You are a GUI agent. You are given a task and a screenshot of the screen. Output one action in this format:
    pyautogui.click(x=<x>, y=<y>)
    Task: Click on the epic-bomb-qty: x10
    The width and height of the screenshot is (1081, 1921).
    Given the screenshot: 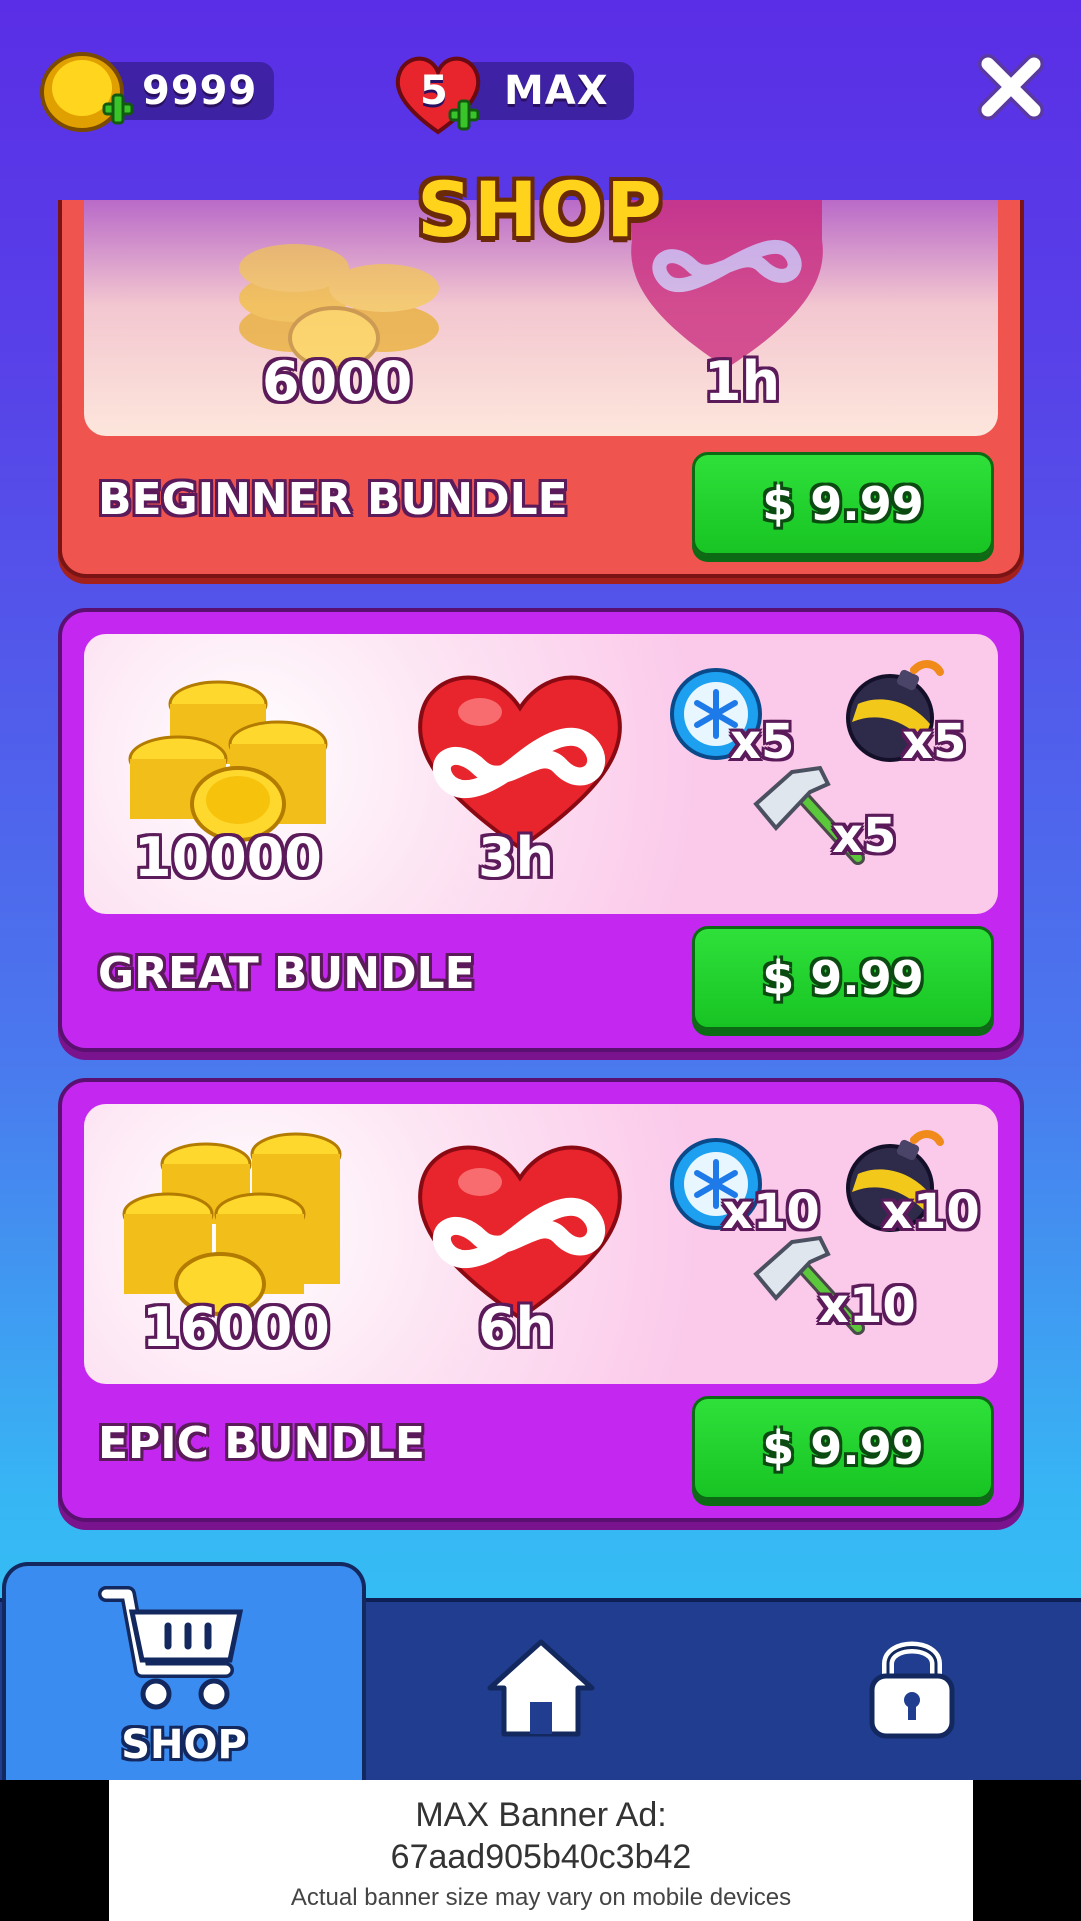 What is the action you would take?
    pyautogui.click(x=931, y=1212)
    